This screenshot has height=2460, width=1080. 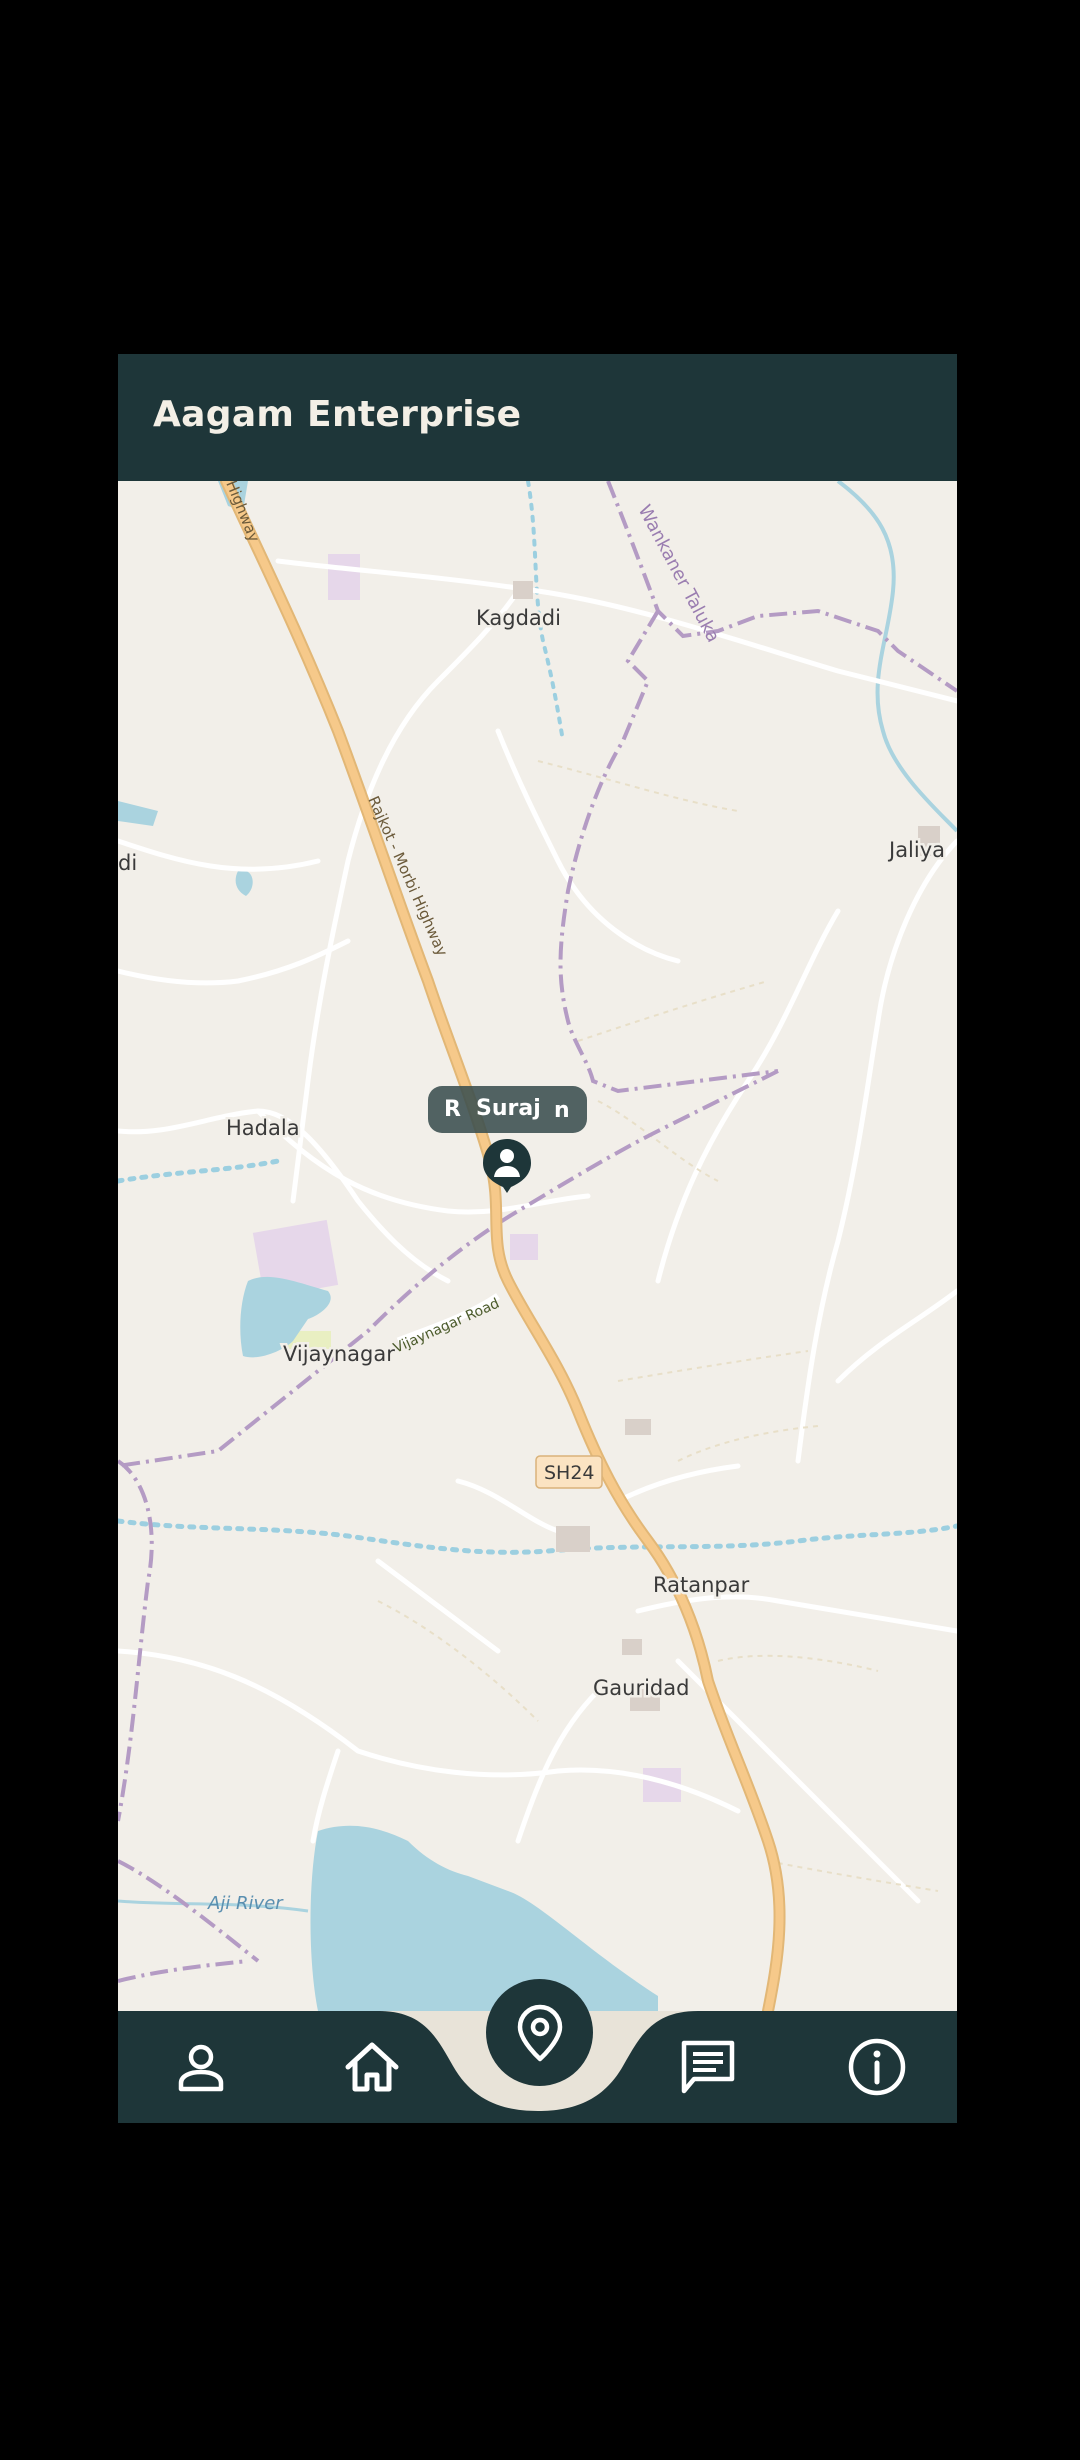 I want to click on person-icon, so click(x=201, y=2068).